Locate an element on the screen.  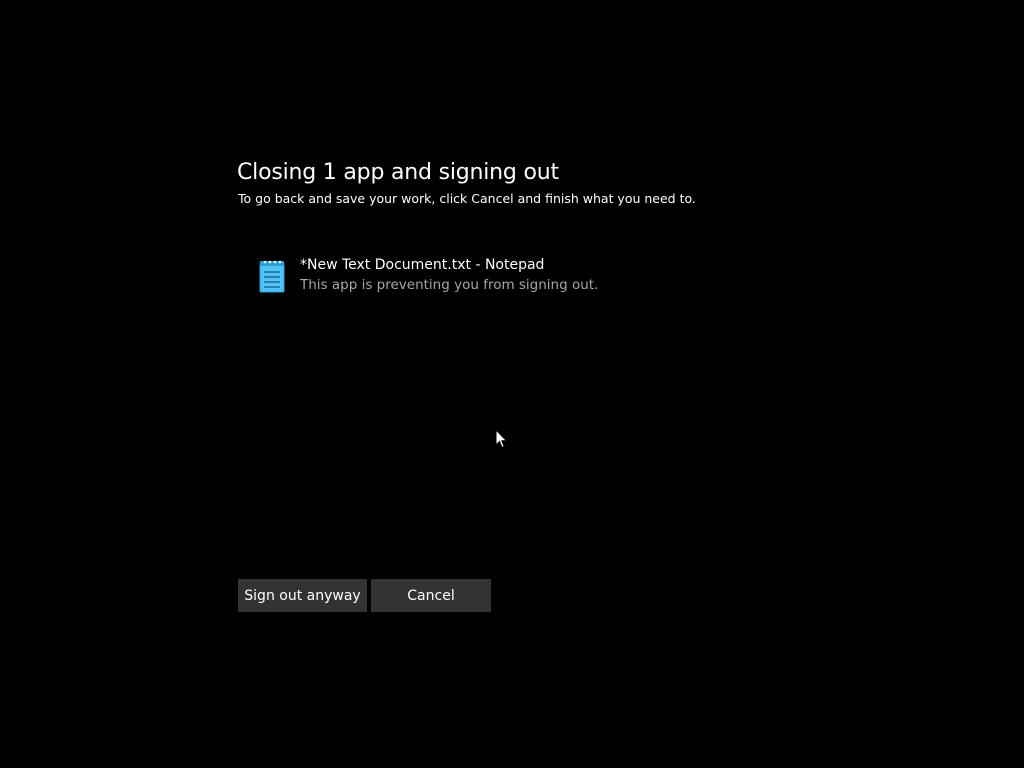
cancel-button: Cancel is located at coordinates (431, 595).